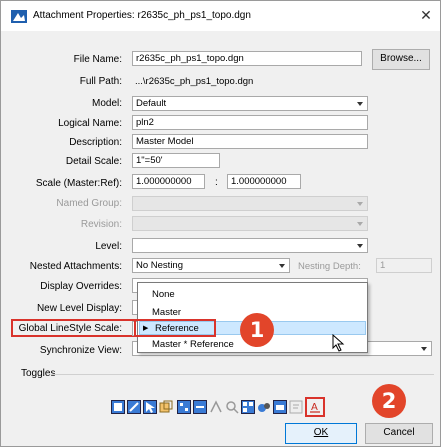  I want to click on description-field: Master Model, so click(250, 141).